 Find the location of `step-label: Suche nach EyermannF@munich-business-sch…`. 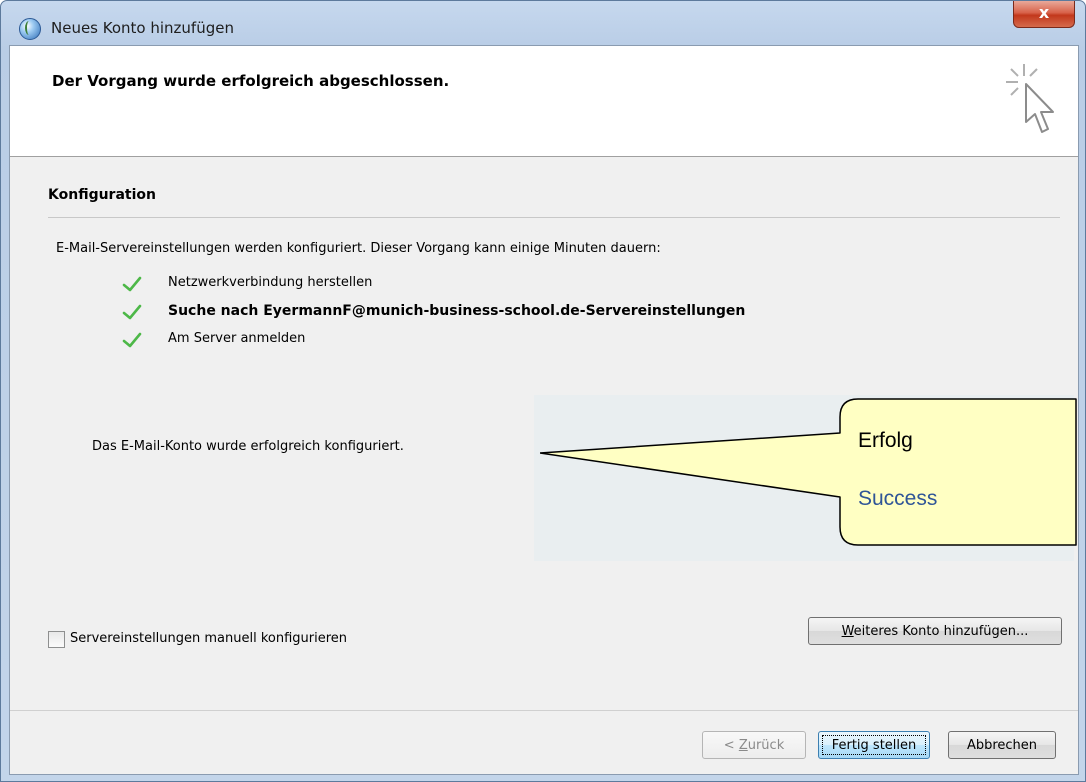

step-label: Suche nach EyermannF@munich-business-sch… is located at coordinates (457, 311).